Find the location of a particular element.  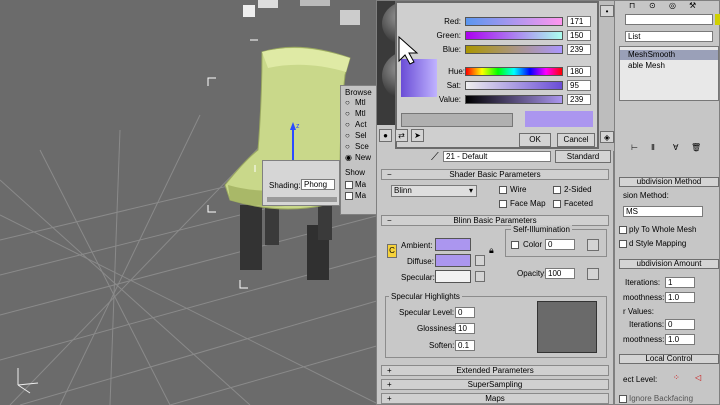

shading-progress is located at coordinates (302, 199).